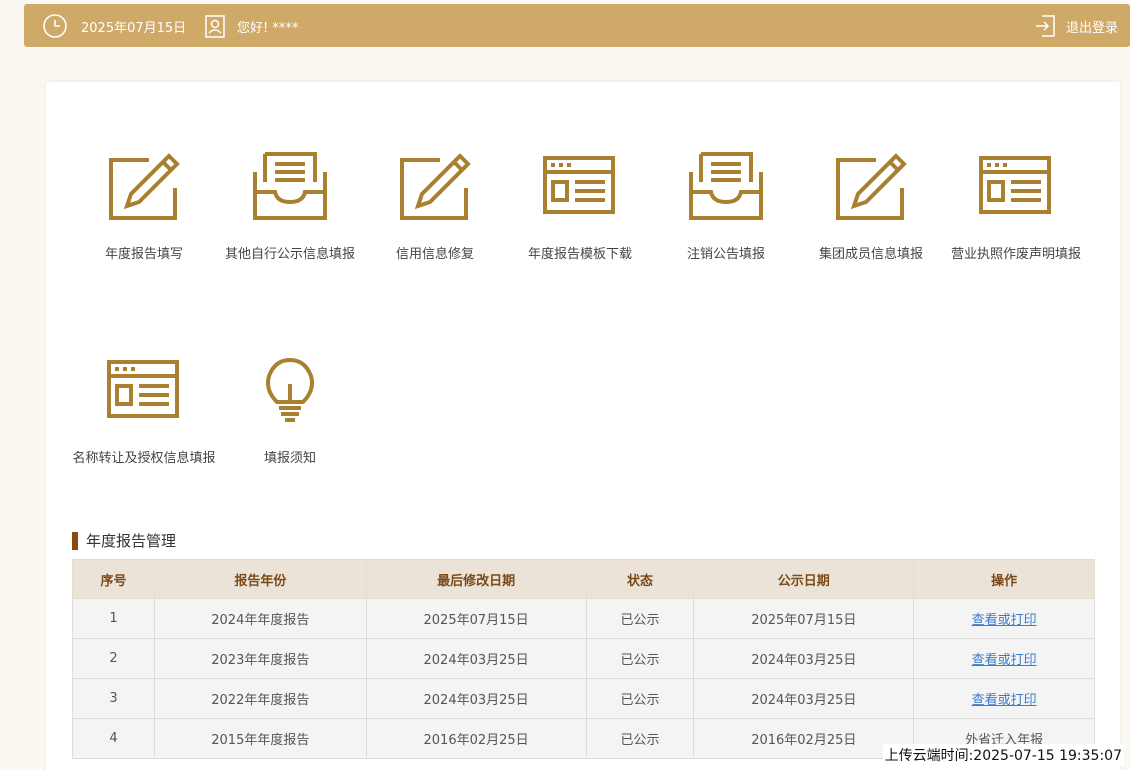 This screenshot has height=770, width=1130. I want to click on cell-no: 2, so click(113, 658).